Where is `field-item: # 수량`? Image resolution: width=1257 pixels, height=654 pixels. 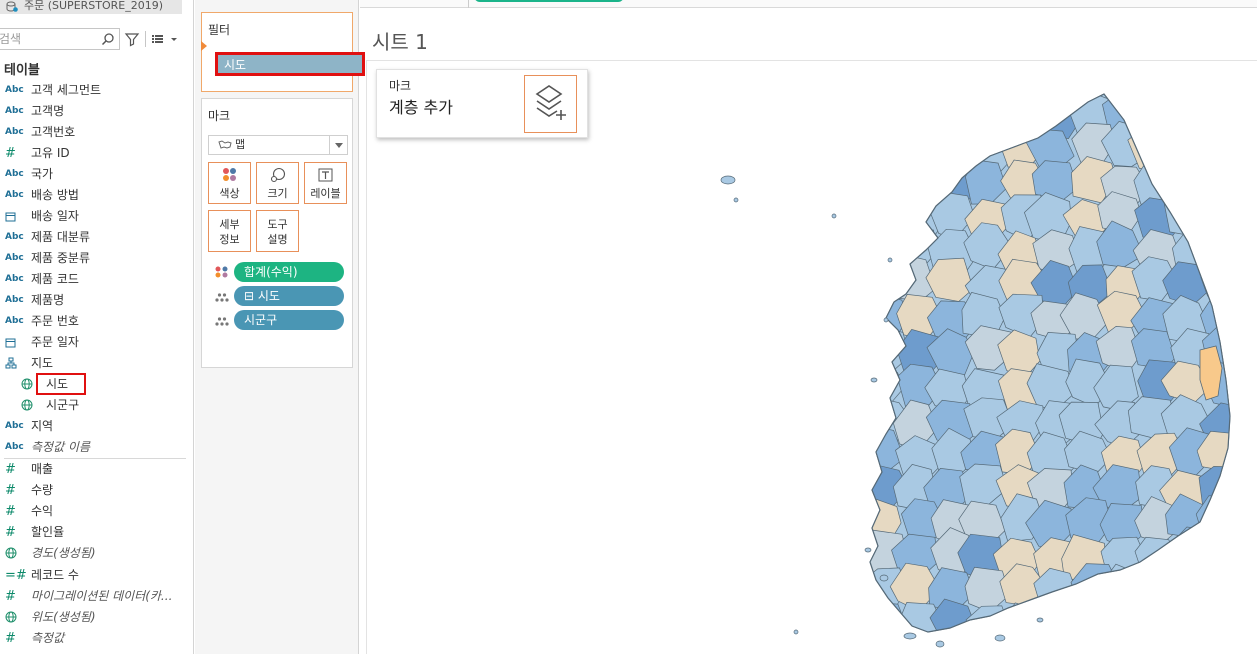
field-item: # 수량 is located at coordinates (95, 490).